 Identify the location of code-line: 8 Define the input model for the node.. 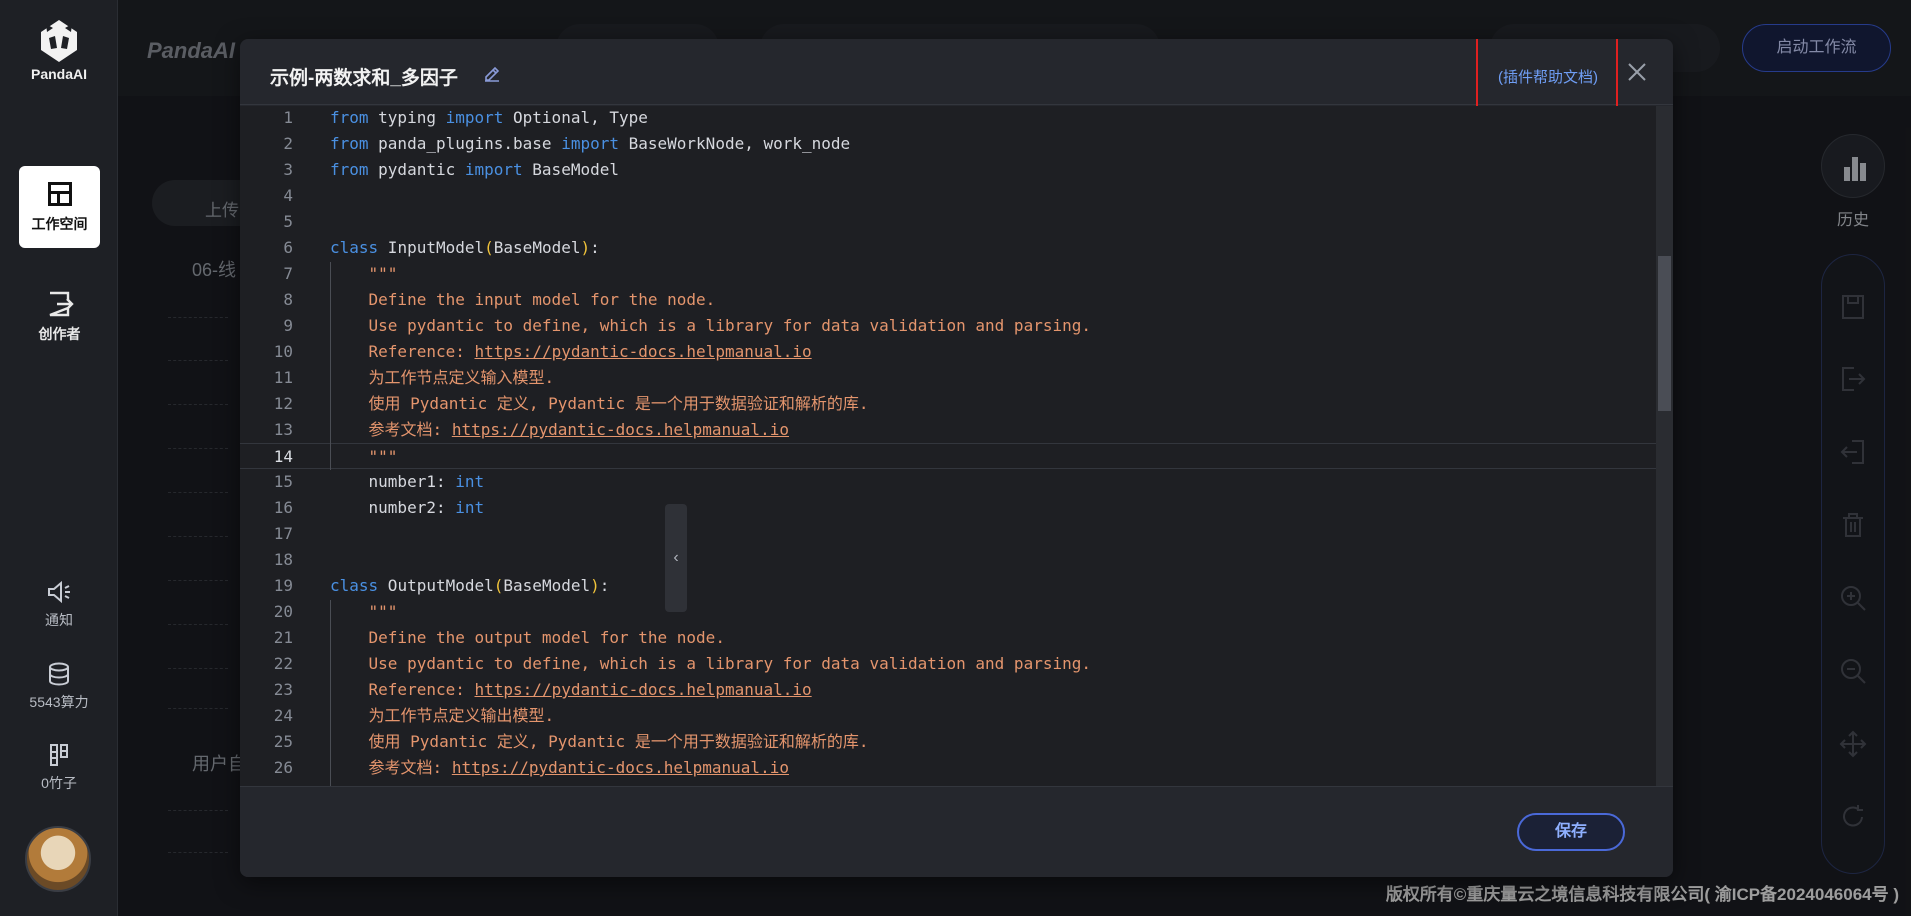
(956, 300).